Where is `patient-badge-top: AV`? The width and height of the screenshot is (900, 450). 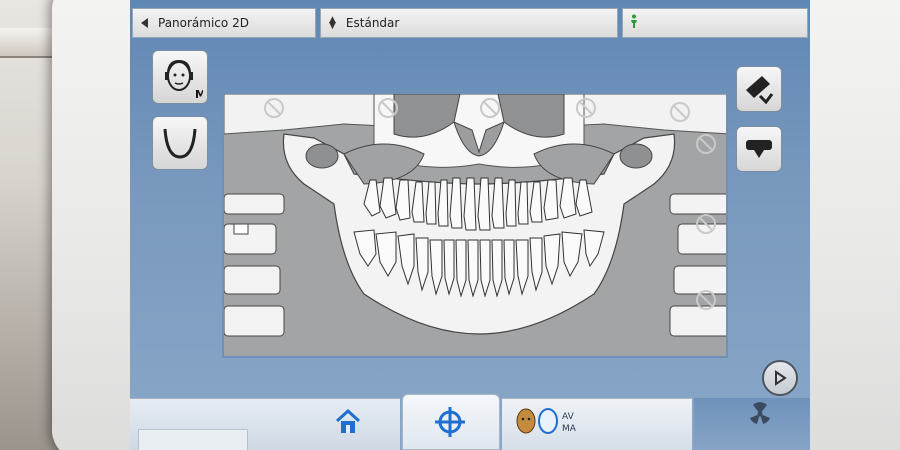 patient-badge-top: AV is located at coordinates (568, 417).